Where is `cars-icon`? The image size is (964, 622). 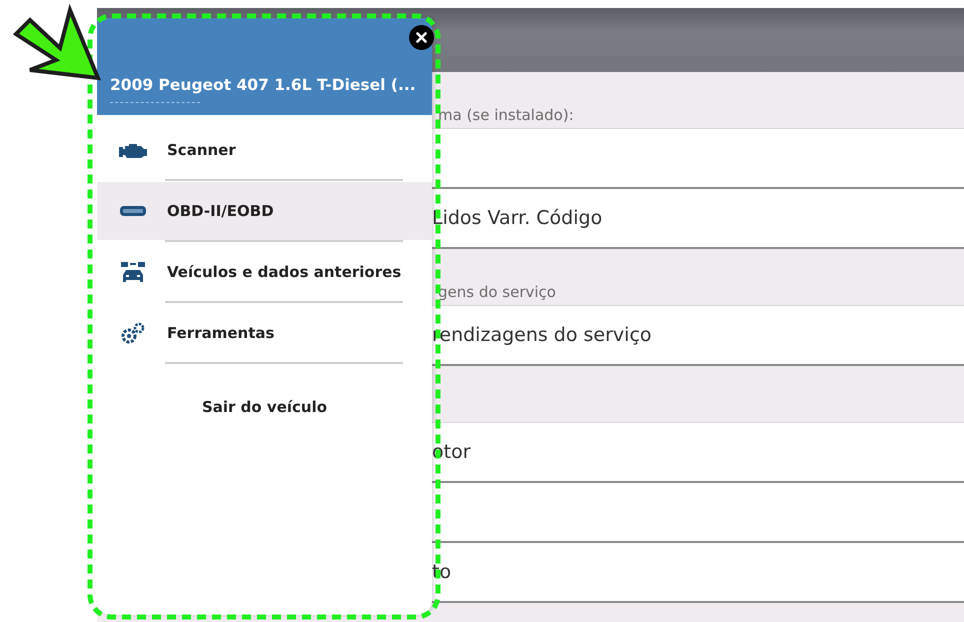 cars-icon is located at coordinates (133, 272).